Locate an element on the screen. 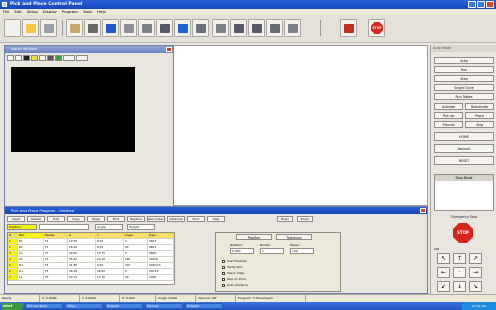  tab-position: Position is located at coordinates (254, 237).